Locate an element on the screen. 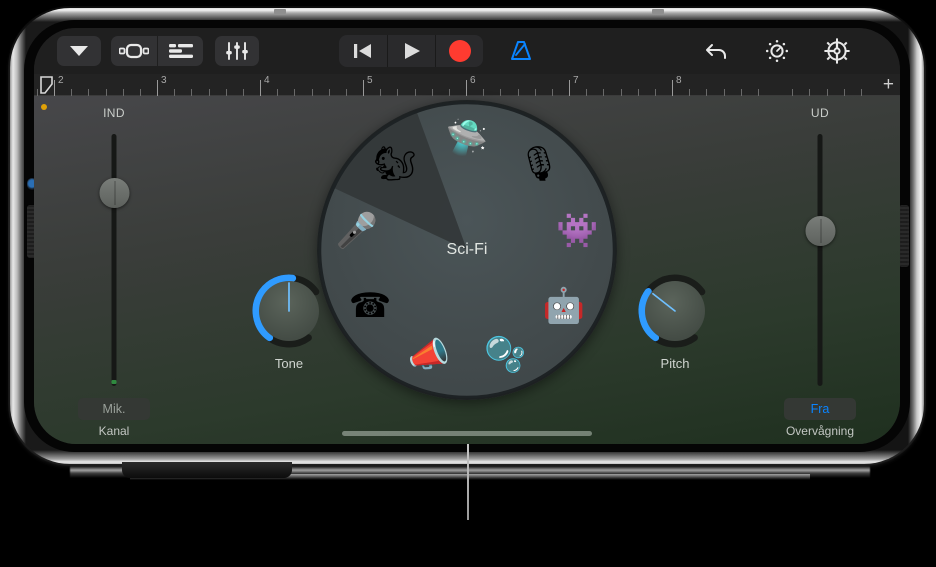  record-button is located at coordinates (459, 51).